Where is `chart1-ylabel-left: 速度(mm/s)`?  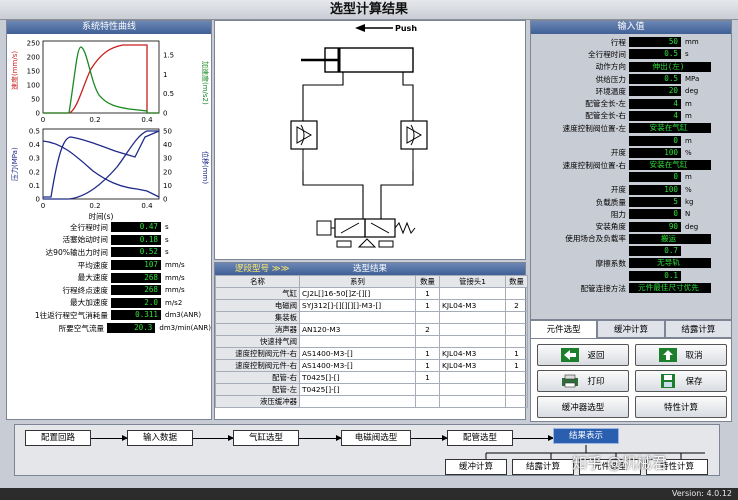
chart1-ylabel-left: 速度(mm/s) is located at coordinates (14, 70).